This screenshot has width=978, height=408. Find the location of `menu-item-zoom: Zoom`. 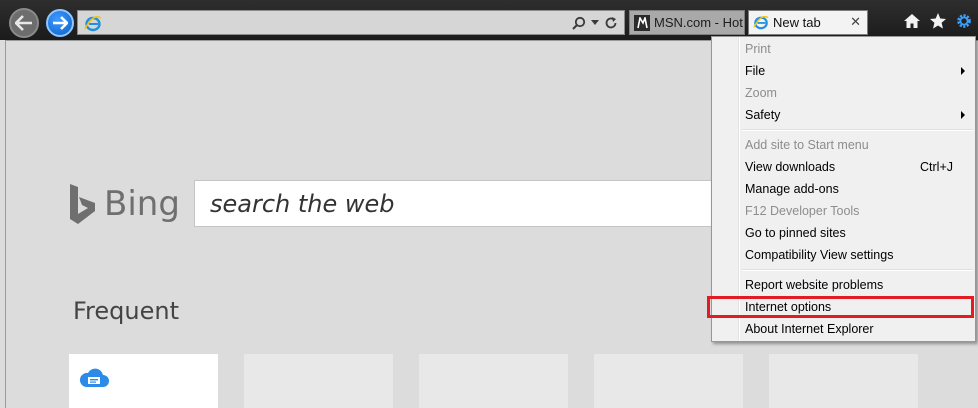

menu-item-zoom: Zoom is located at coordinates (843, 93).